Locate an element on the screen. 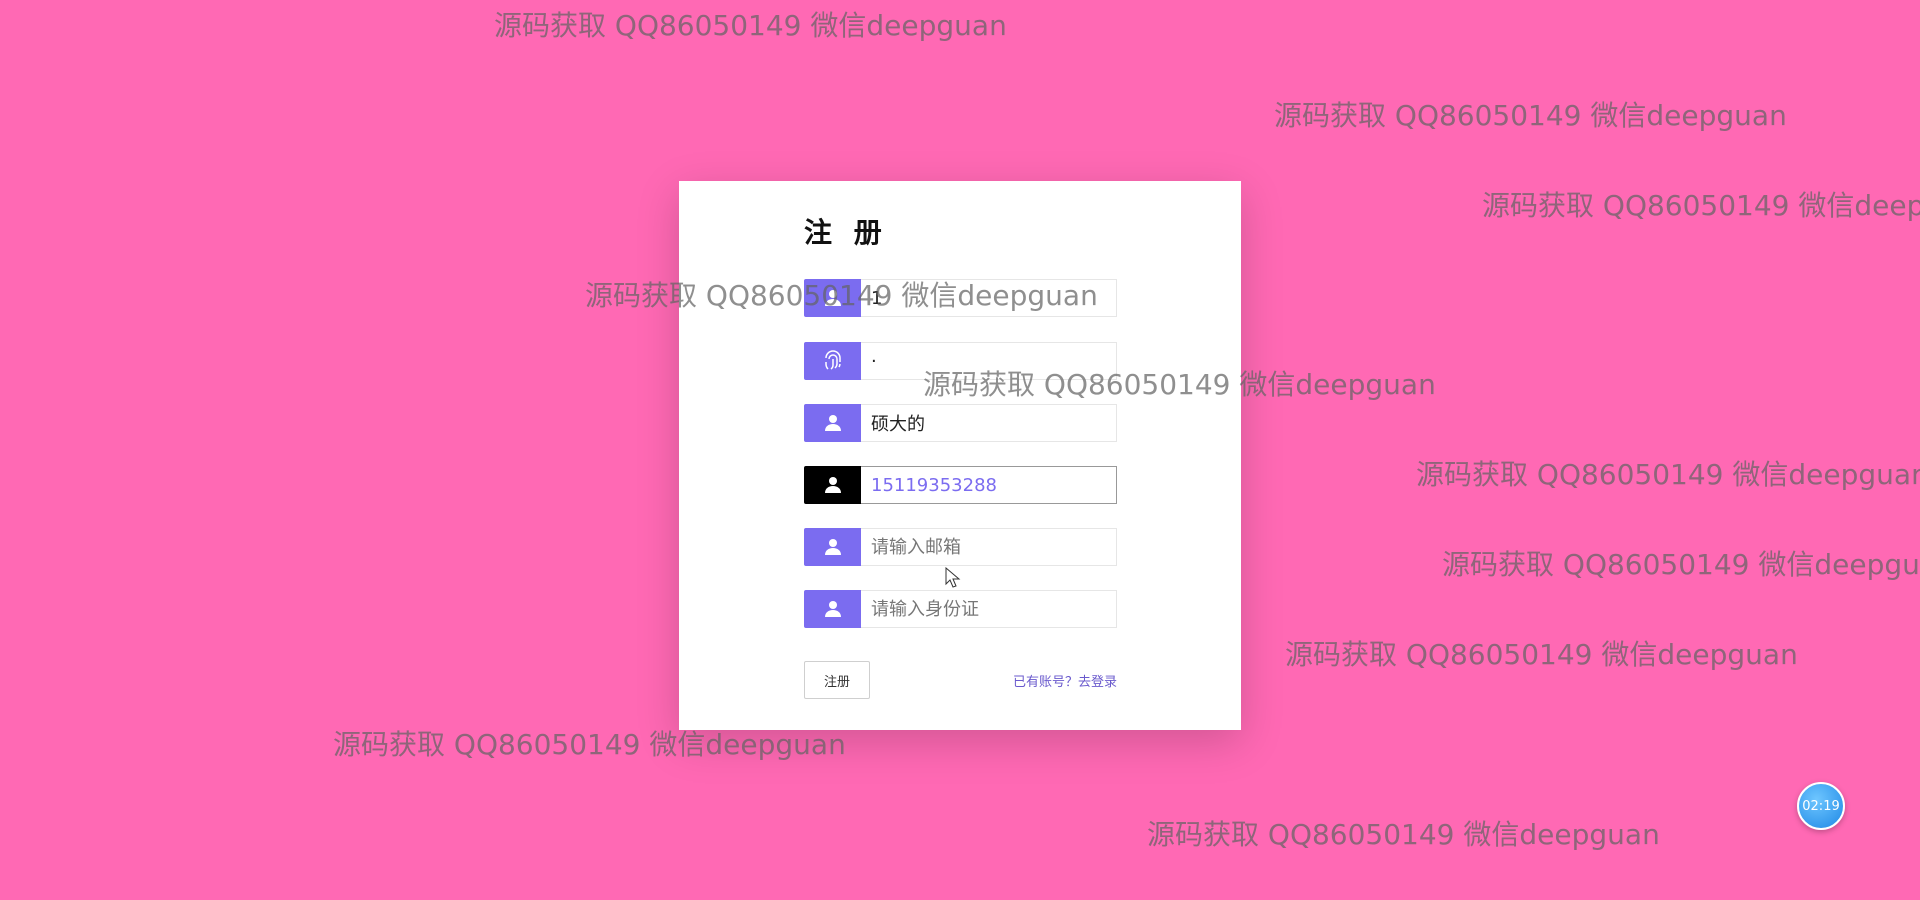 This screenshot has height=900, width=1920. fingerprint-icon is located at coordinates (832, 361).